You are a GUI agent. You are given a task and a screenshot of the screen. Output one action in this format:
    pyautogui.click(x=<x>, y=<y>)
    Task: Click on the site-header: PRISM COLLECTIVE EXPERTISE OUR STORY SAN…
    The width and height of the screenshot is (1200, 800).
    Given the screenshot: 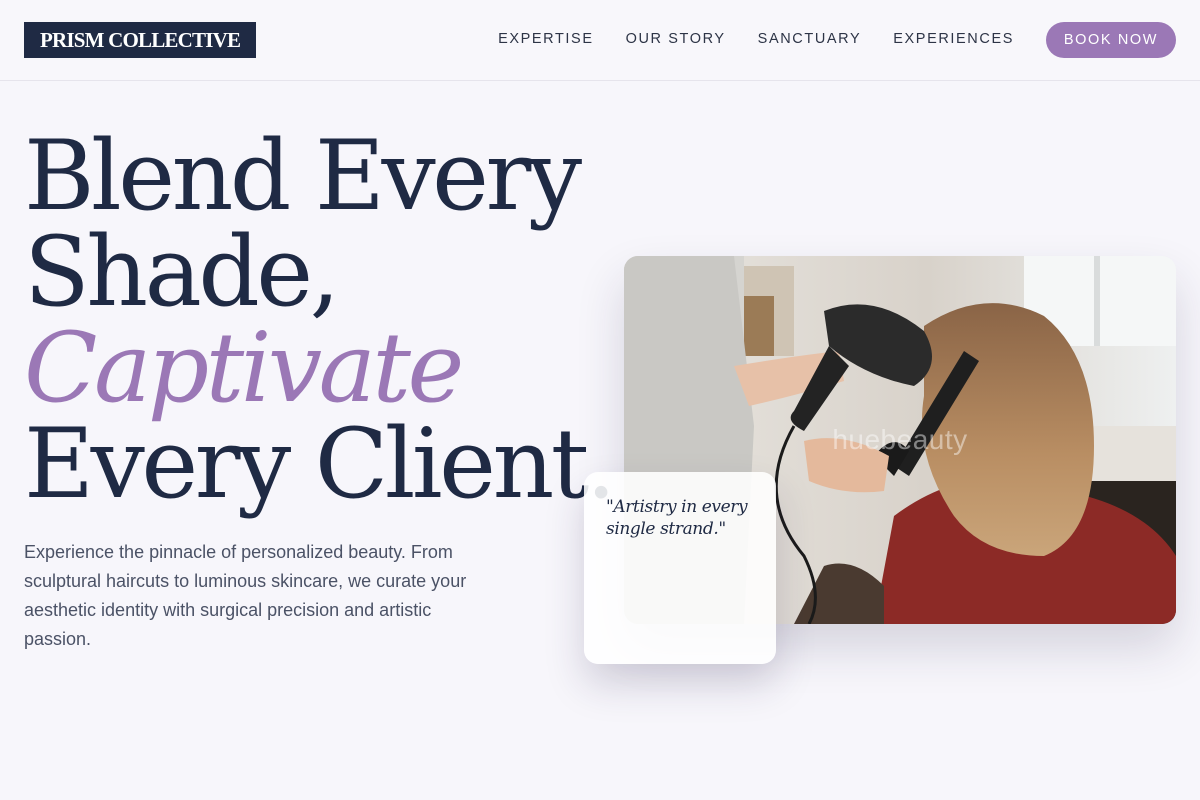 What is the action you would take?
    pyautogui.click(x=600, y=40)
    